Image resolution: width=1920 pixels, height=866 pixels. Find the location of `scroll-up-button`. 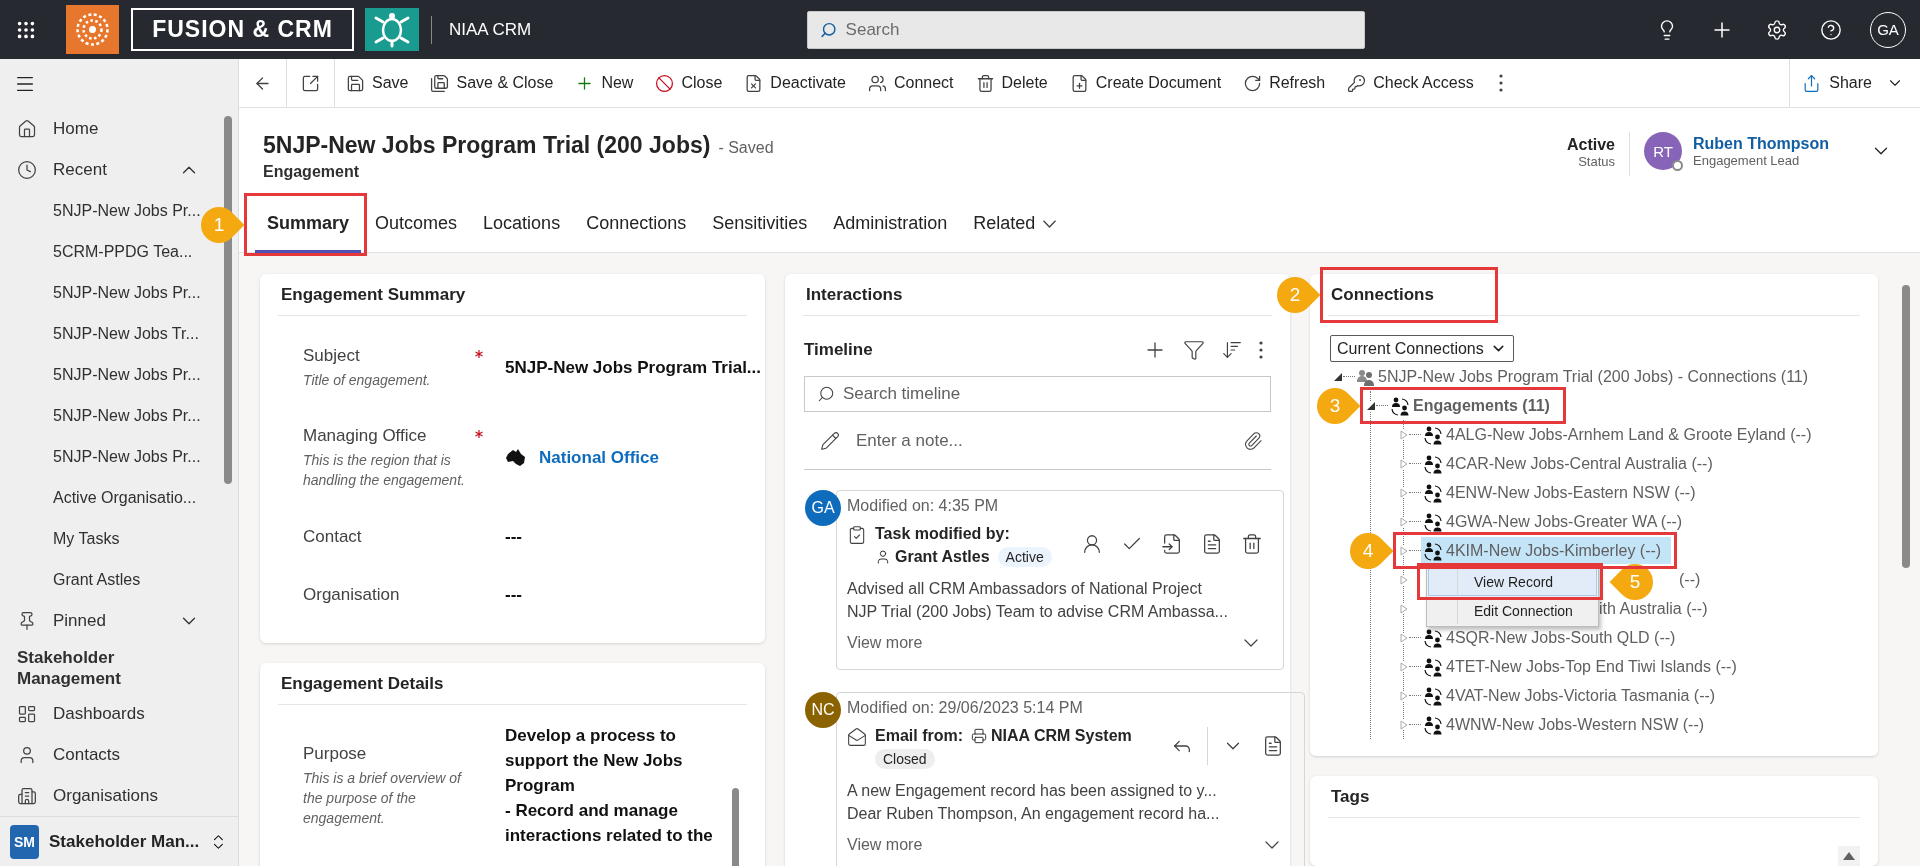

scroll-up-button is located at coordinates (1849, 856).